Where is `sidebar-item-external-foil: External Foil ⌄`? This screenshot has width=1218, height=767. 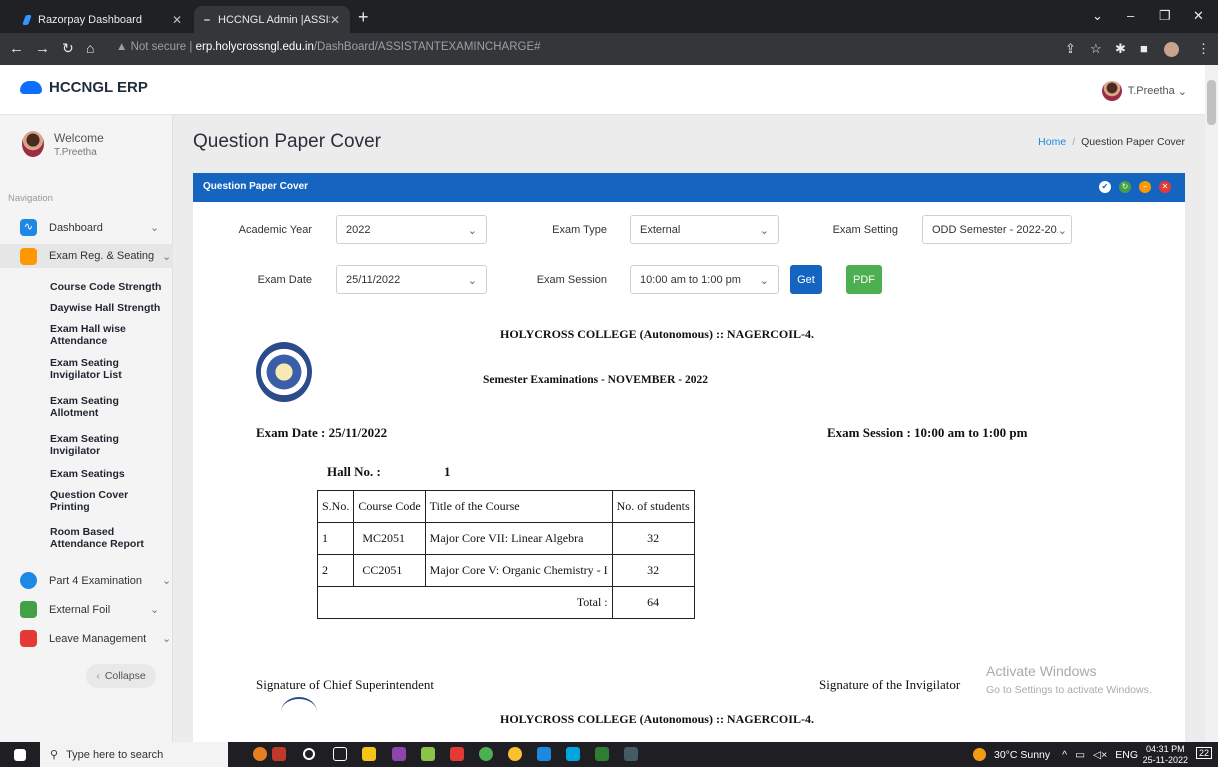 sidebar-item-external-foil: External Foil ⌄ is located at coordinates (89, 609).